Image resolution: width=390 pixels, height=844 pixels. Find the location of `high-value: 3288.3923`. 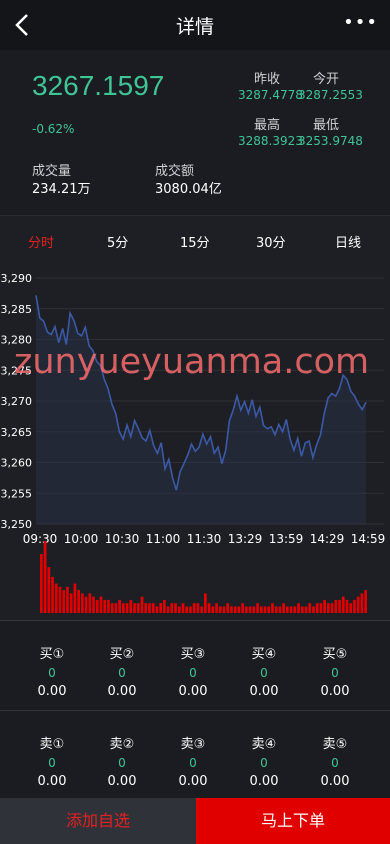

high-value: 3288.3923 is located at coordinates (270, 141).